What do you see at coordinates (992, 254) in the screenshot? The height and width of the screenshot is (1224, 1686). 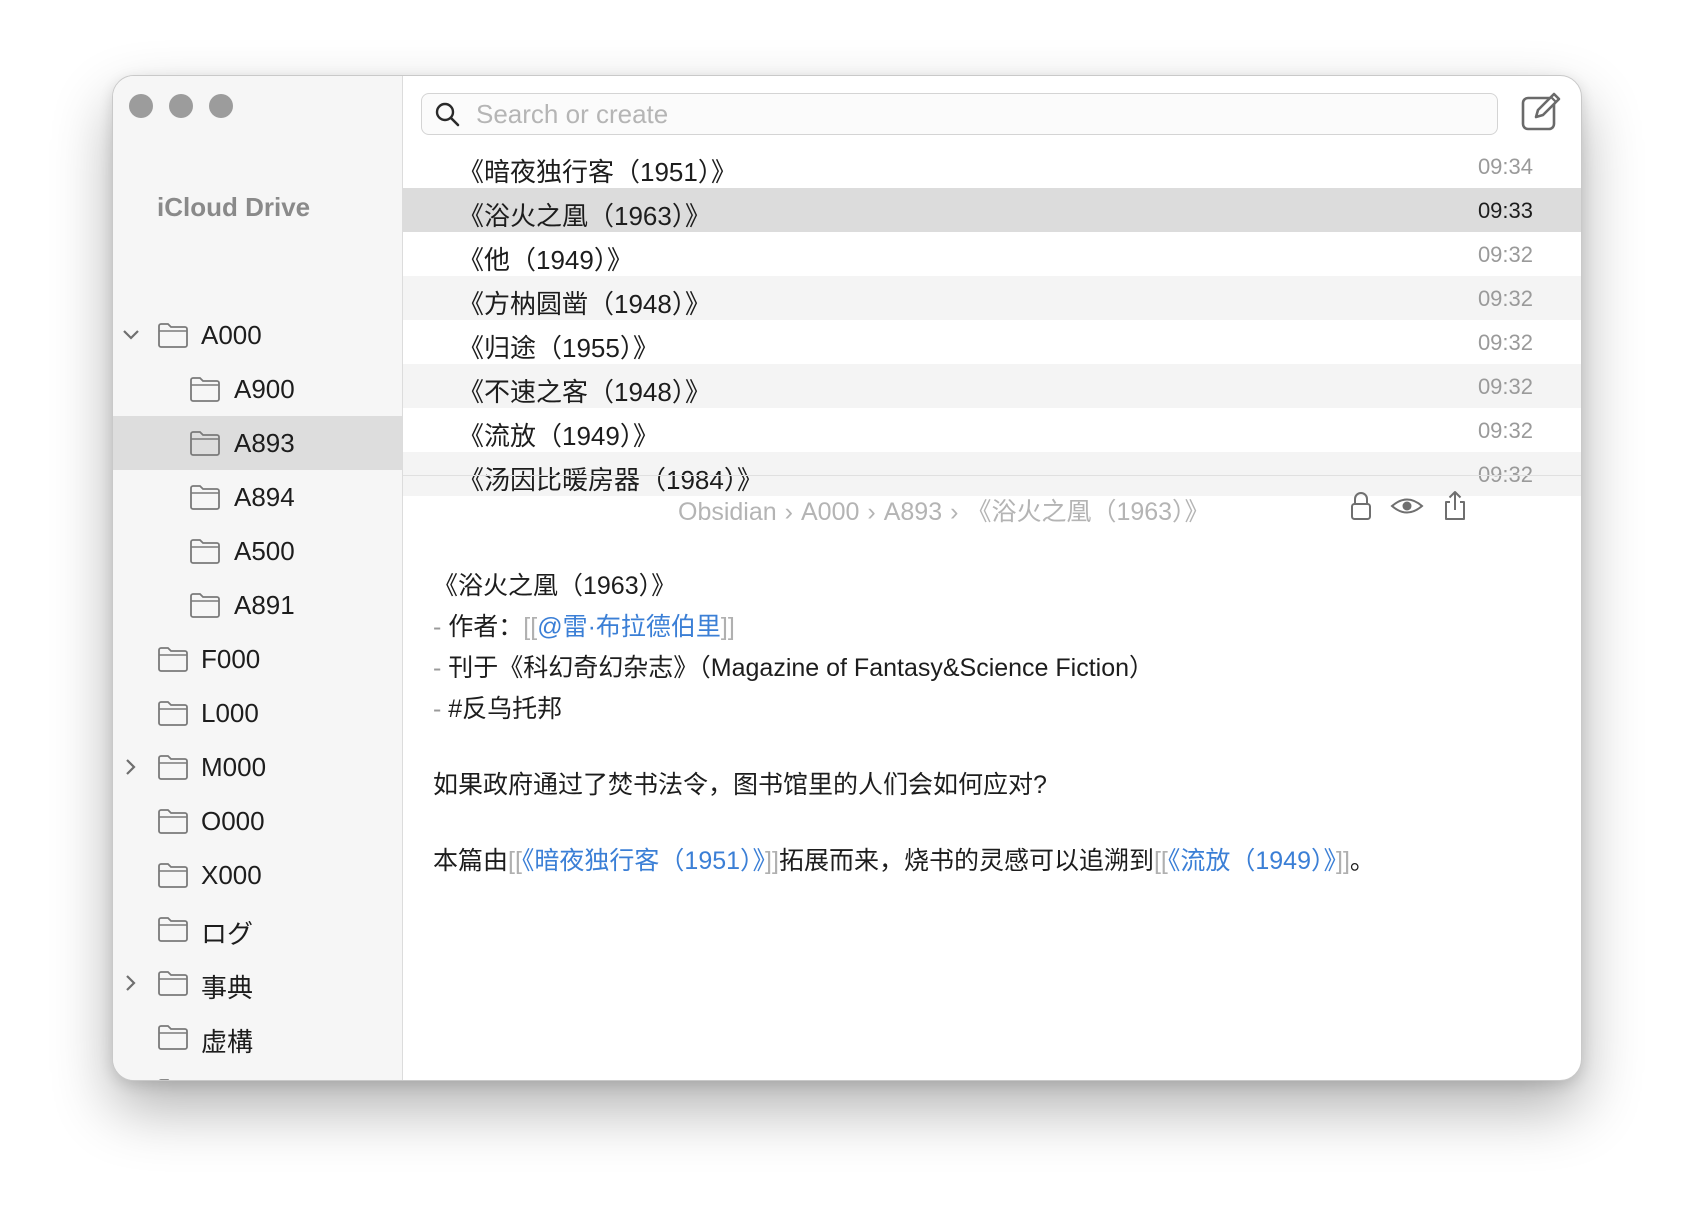 I see `note-list-row: 《他（1949）》 09:32` at bounding box center [992, 254].